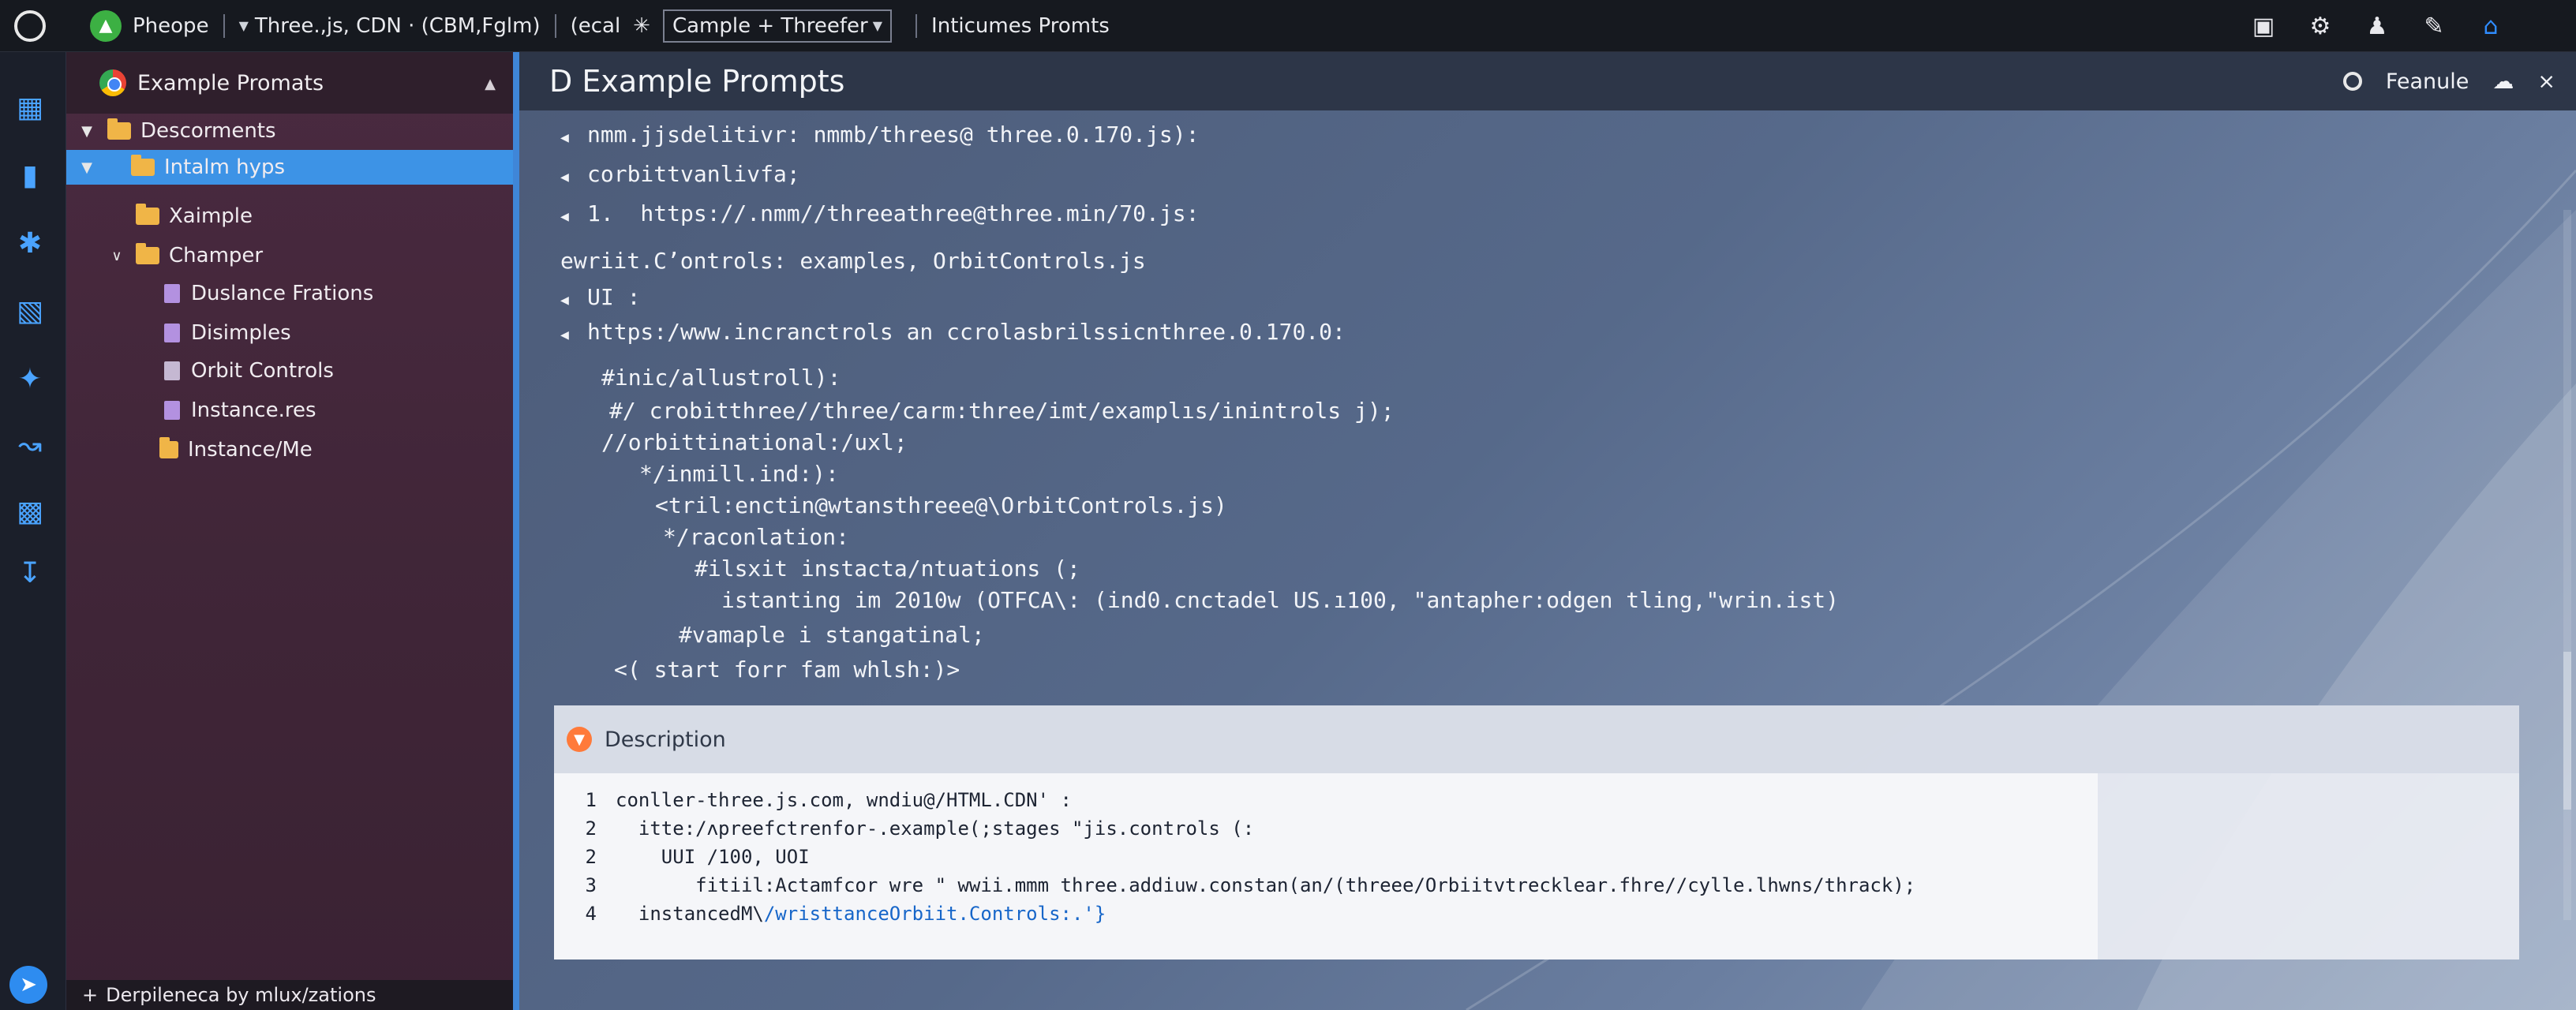 This screenshot has height=1010, width=2576. Describe the element at coordinates (116, 256) in the screenshot. I see `chevron-down-icon: ∨` at that location.